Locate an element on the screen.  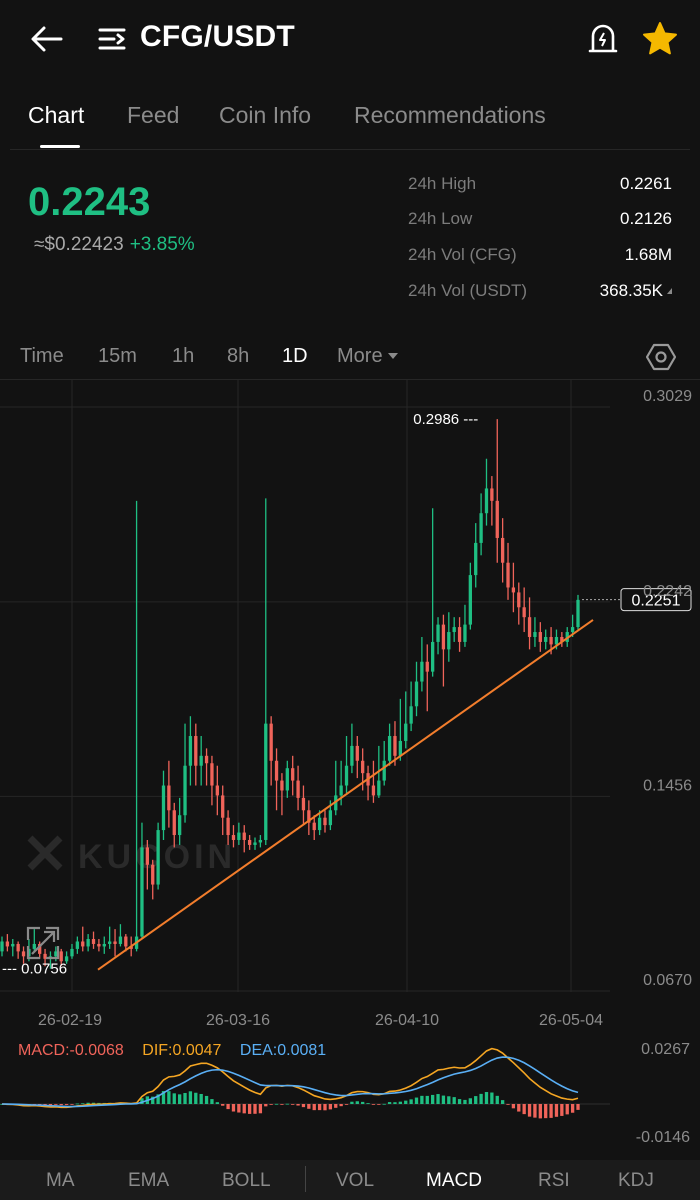
main-tabs: Chart Feed Coin Info Recommendations is located at coordinates (350, 123).